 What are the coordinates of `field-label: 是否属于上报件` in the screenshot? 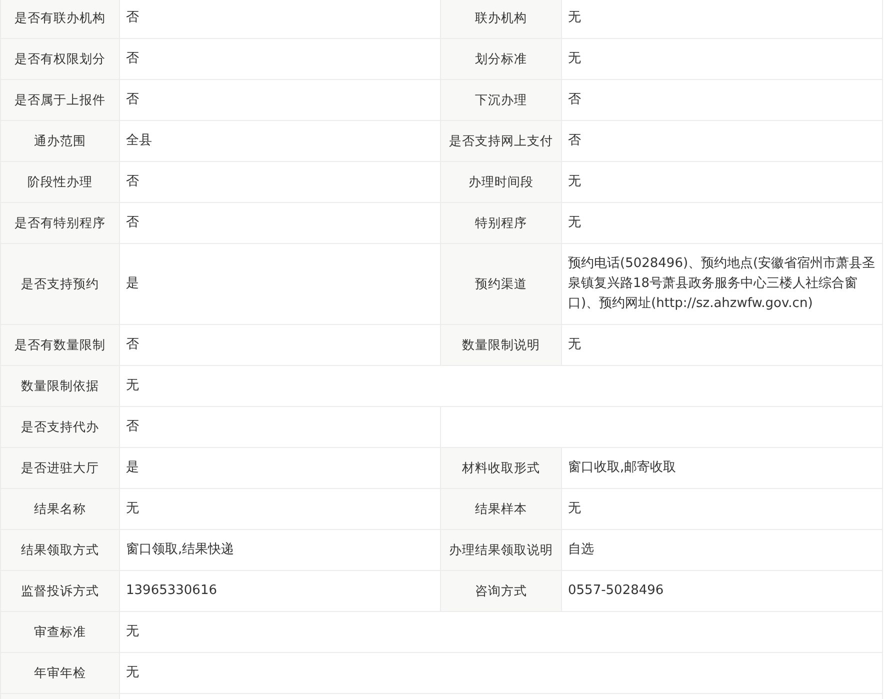 It's located at (60, 100).